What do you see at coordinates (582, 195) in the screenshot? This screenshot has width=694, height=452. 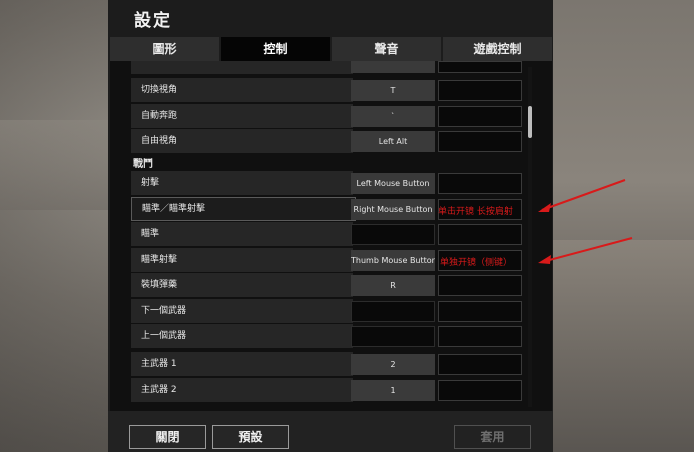 I see `arrow-1-icon` at bounding box center [582, 195].